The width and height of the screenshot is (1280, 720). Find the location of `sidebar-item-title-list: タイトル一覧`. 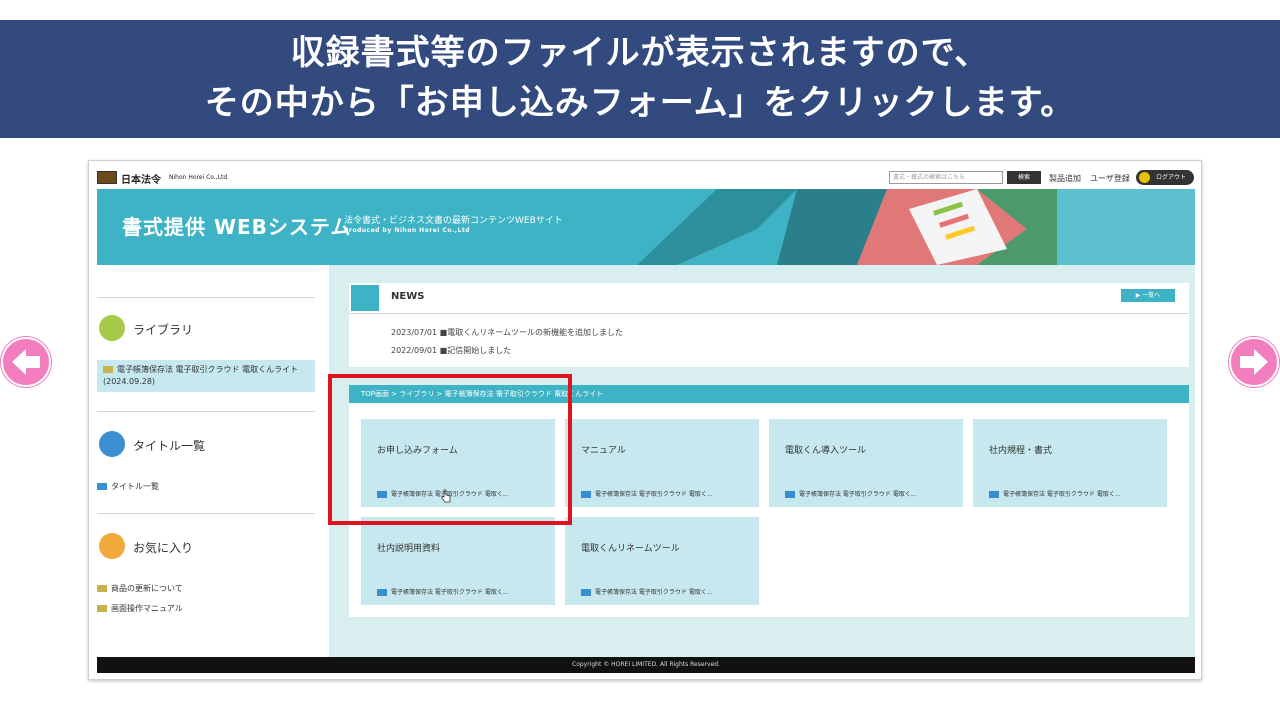

sidebar-item-title-list: タイトル一覧 is located at coordinates (128, 486).